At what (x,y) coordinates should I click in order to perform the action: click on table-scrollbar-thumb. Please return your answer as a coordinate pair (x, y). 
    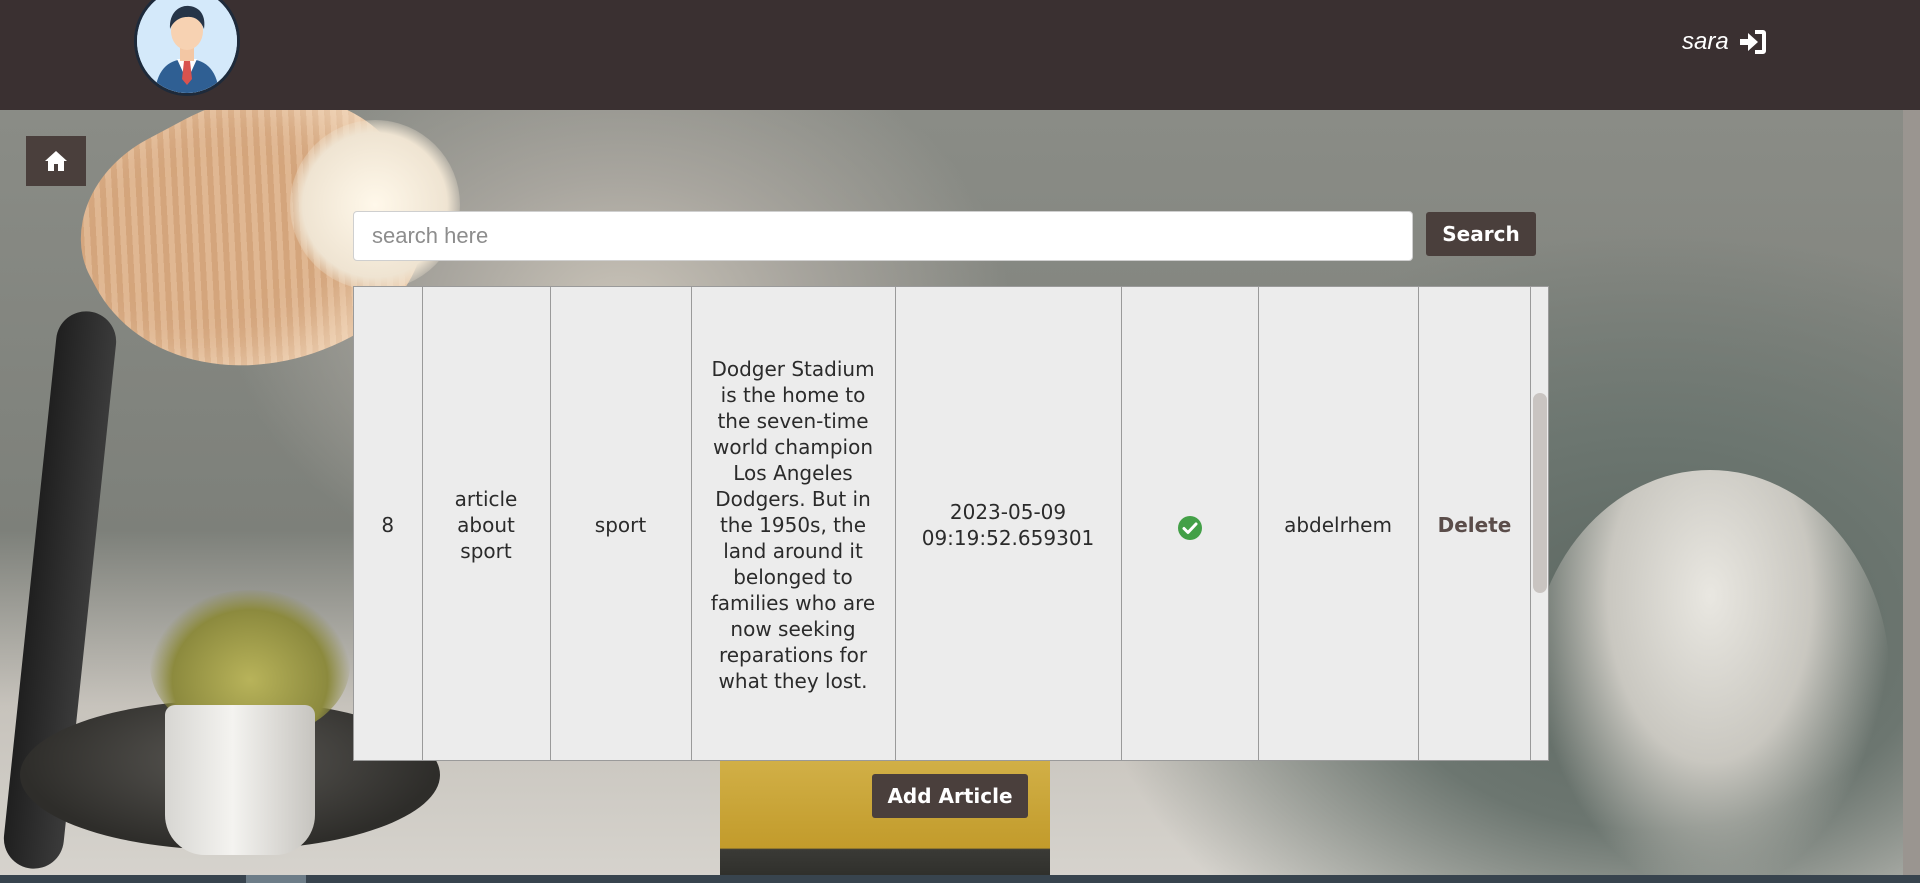
    Looking at the image, I should click on (1540, 493).